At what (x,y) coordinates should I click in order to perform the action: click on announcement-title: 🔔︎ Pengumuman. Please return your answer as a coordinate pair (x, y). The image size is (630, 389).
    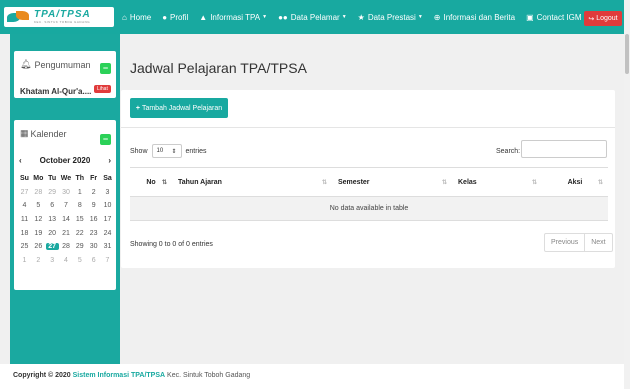
    Looking at the image, I should click on (55, 64).